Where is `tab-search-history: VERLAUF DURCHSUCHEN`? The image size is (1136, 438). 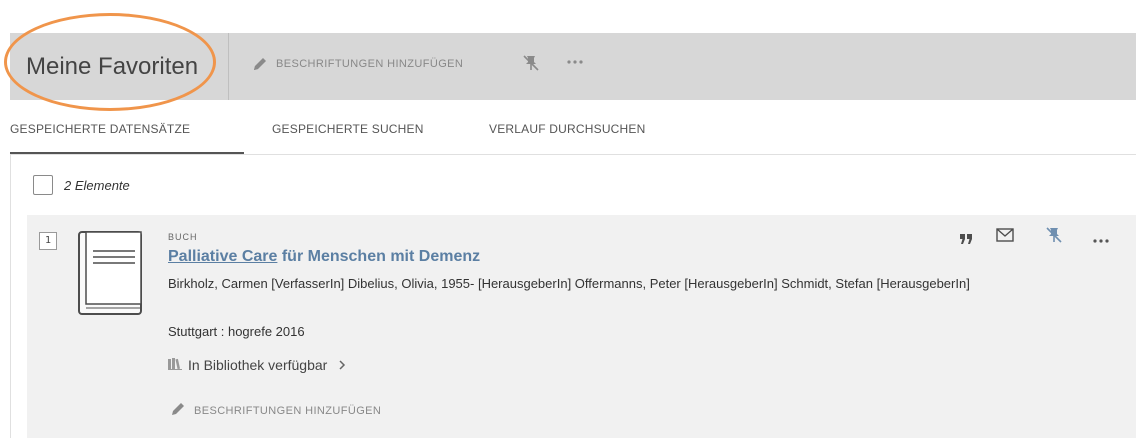
tab-search-history: VERLAUF DURCHSUCHEN is located at coordinates (567, 129).